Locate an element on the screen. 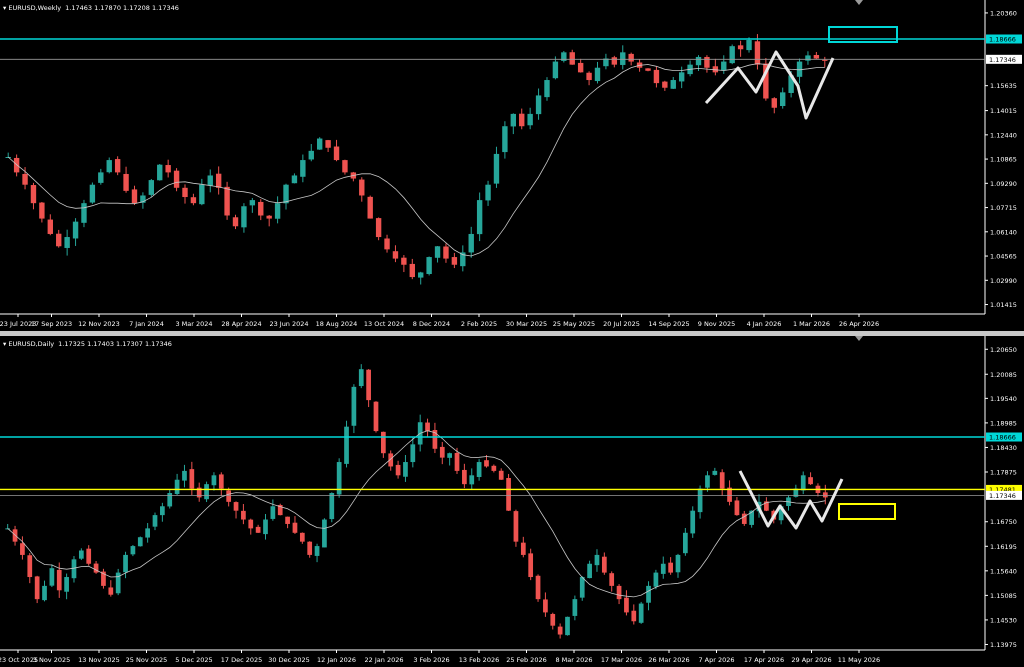  weekly-price-label: 1.20360 is located at coordinates (1003, 13).